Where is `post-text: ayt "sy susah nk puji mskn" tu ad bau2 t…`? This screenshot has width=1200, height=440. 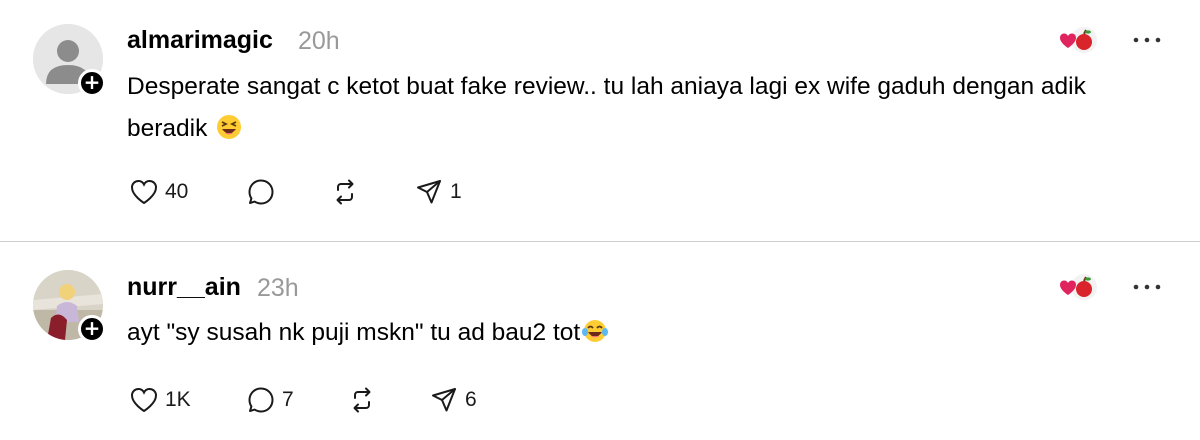
post-text: ayt "sy susah nk puji mskn" tu ad bau2 t… is located at coordinates (627, 333).